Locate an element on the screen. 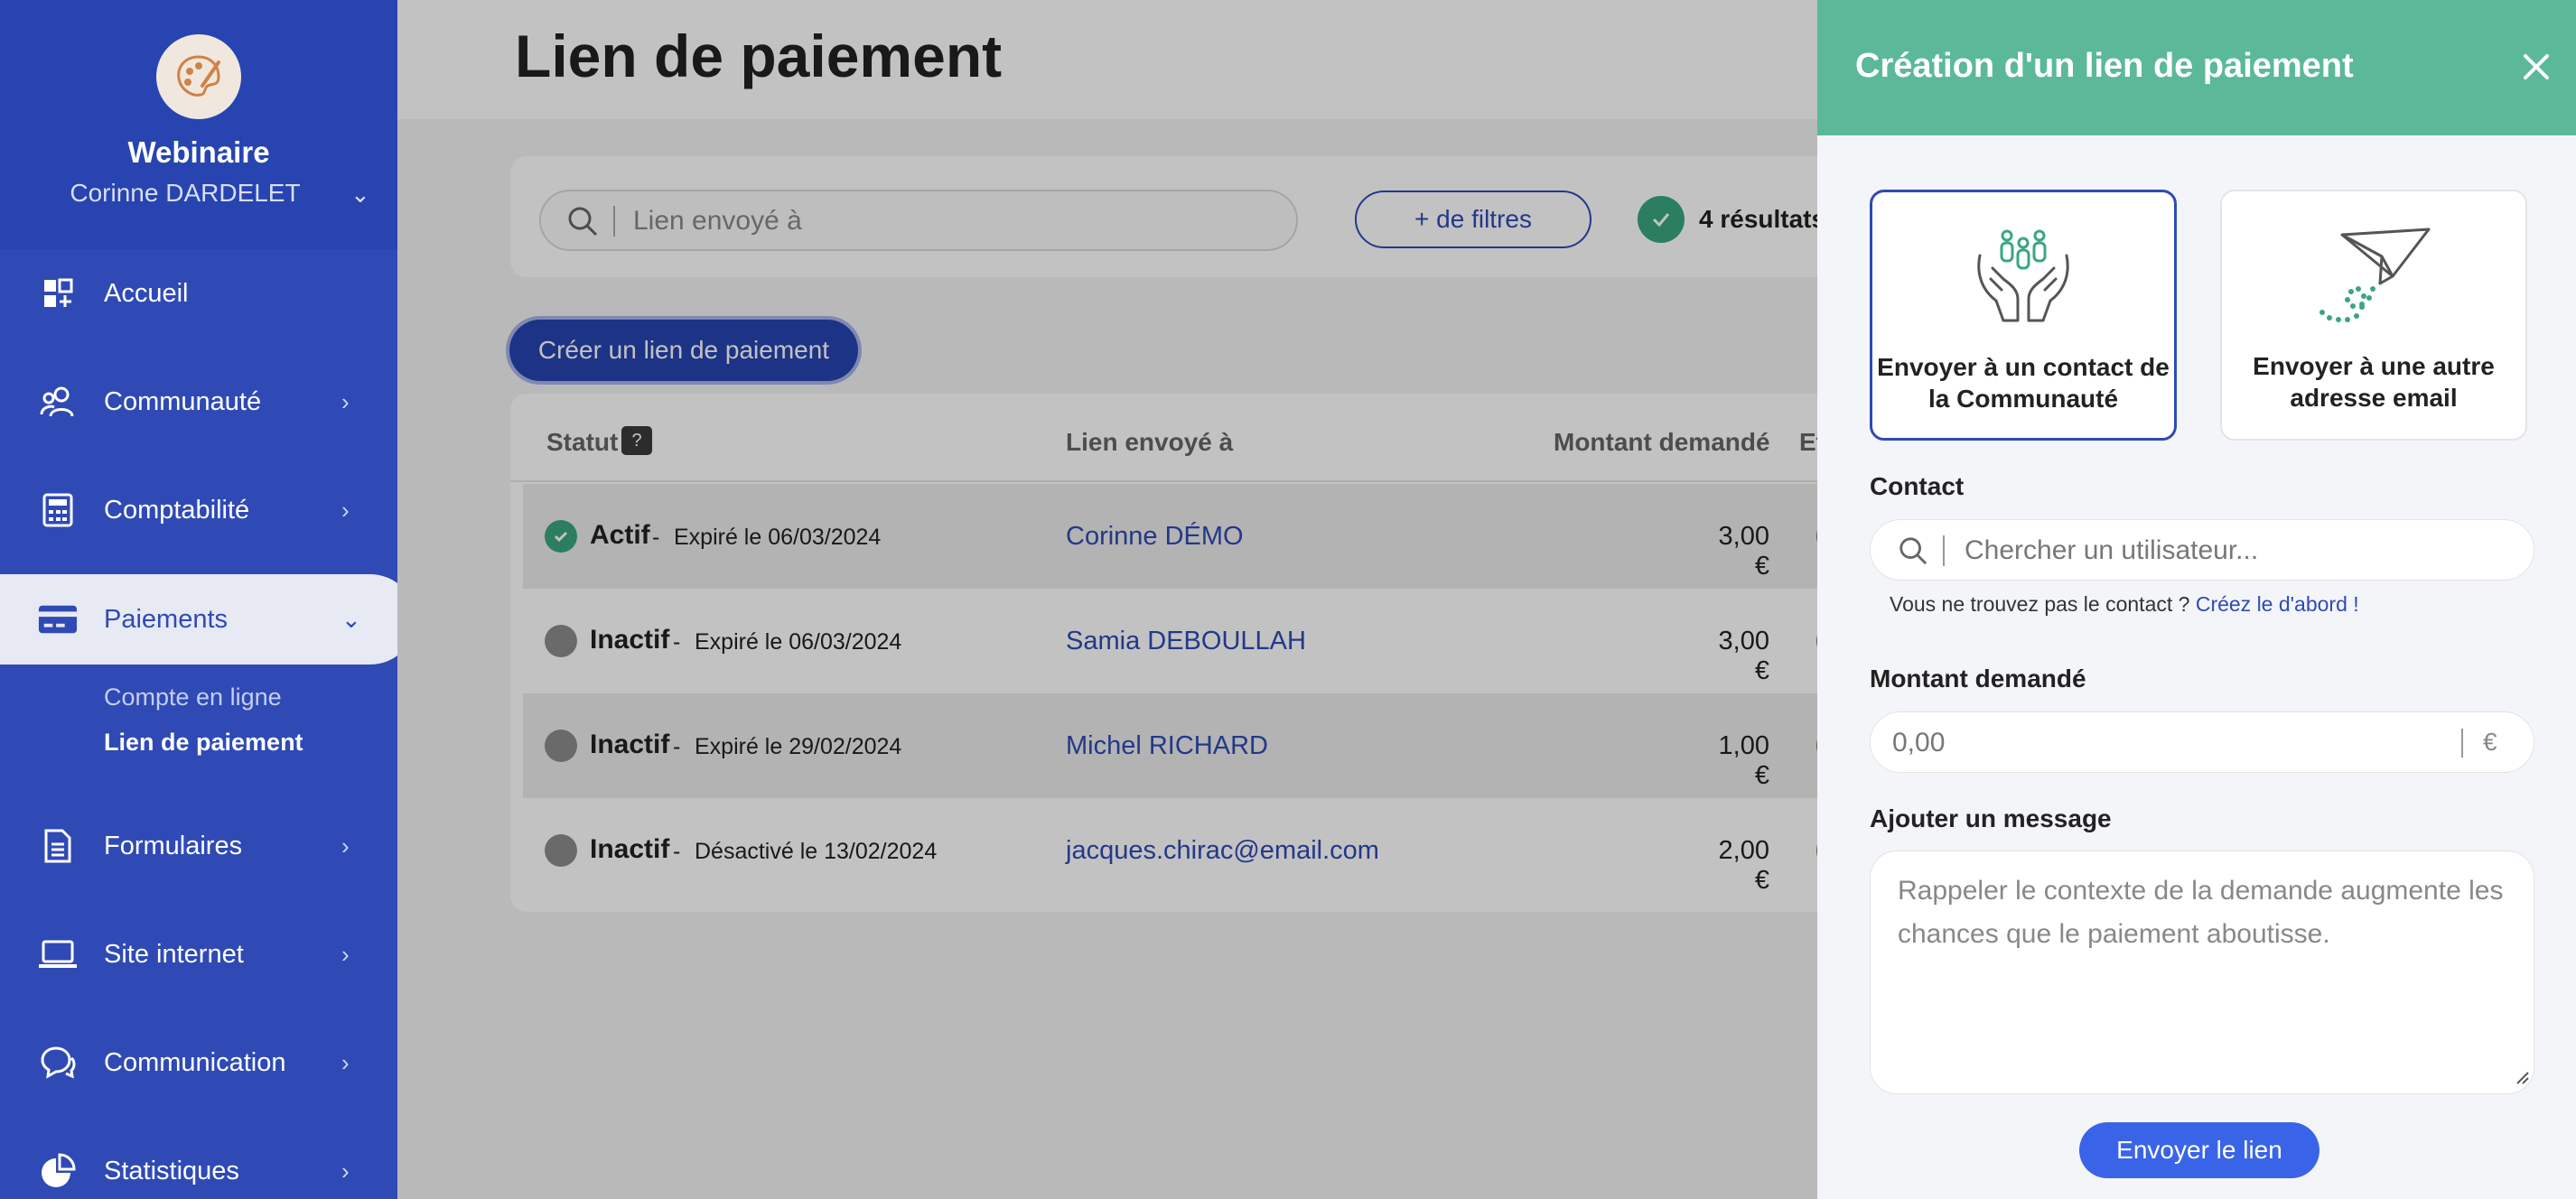 The height and width of the screenshot is (1199, 2576). credit-card-icon is located at coordinates (58, 619).